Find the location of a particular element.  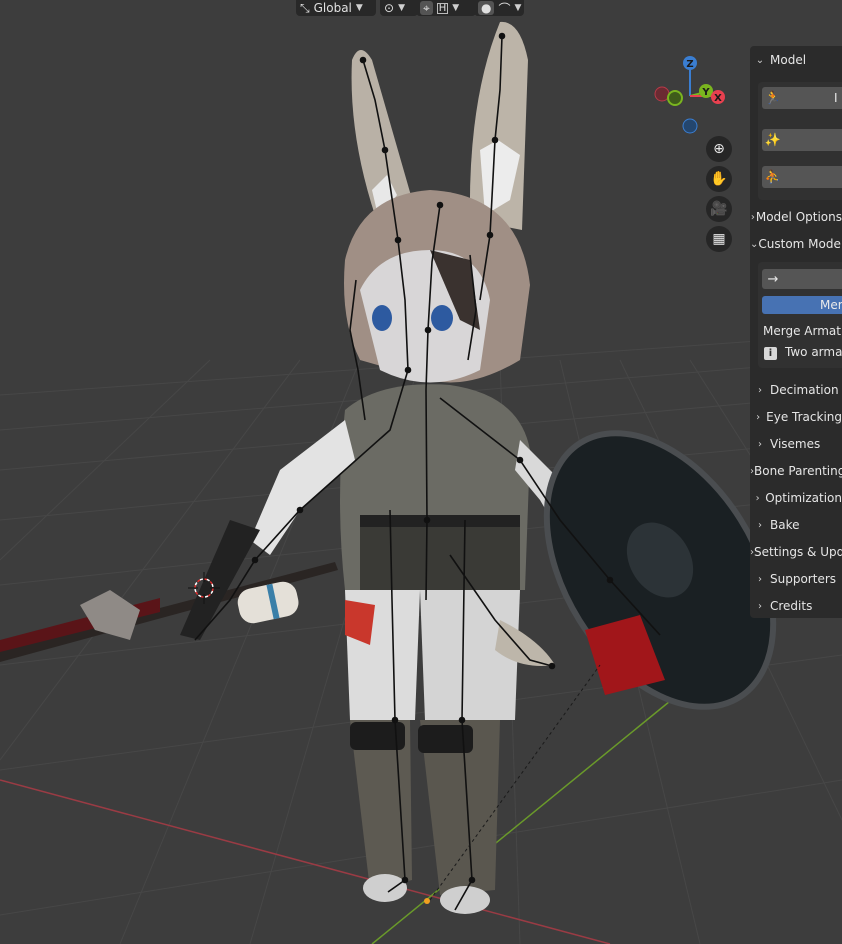

section-custom-model: ⌄ Custom Model is located at coordinates (796, 244).